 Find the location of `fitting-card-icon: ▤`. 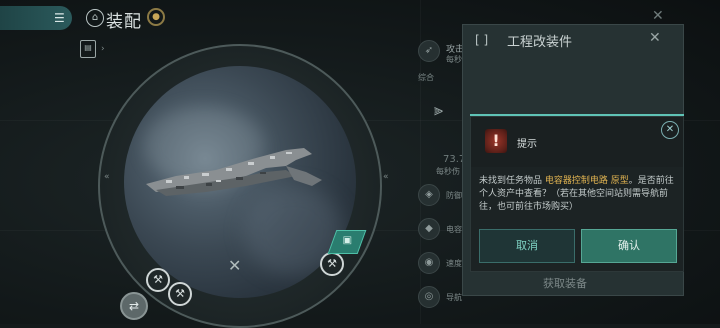

fitting-card-icon: ▤ is located at coordinates (88, 49).